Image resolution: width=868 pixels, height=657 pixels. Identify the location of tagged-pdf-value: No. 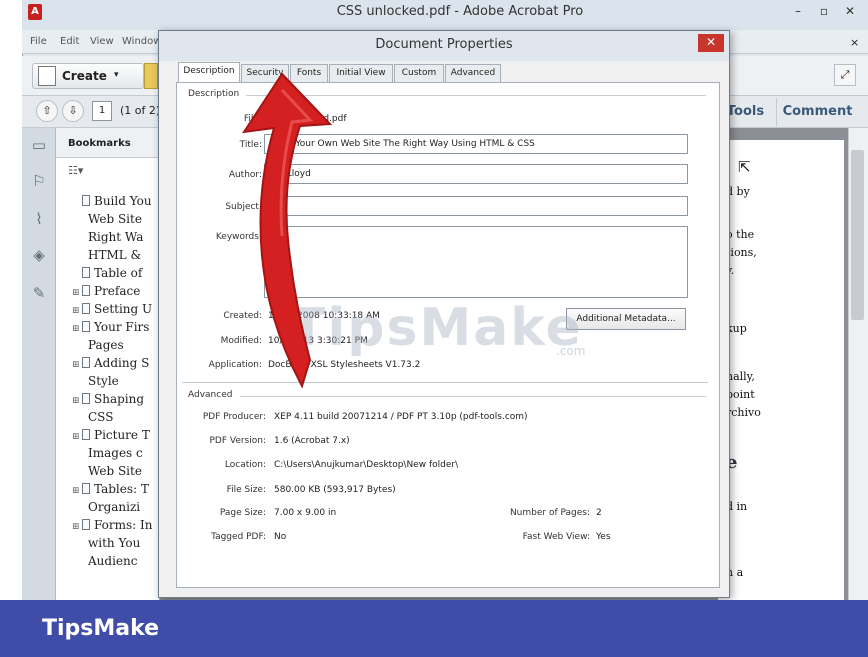
(280, 537).